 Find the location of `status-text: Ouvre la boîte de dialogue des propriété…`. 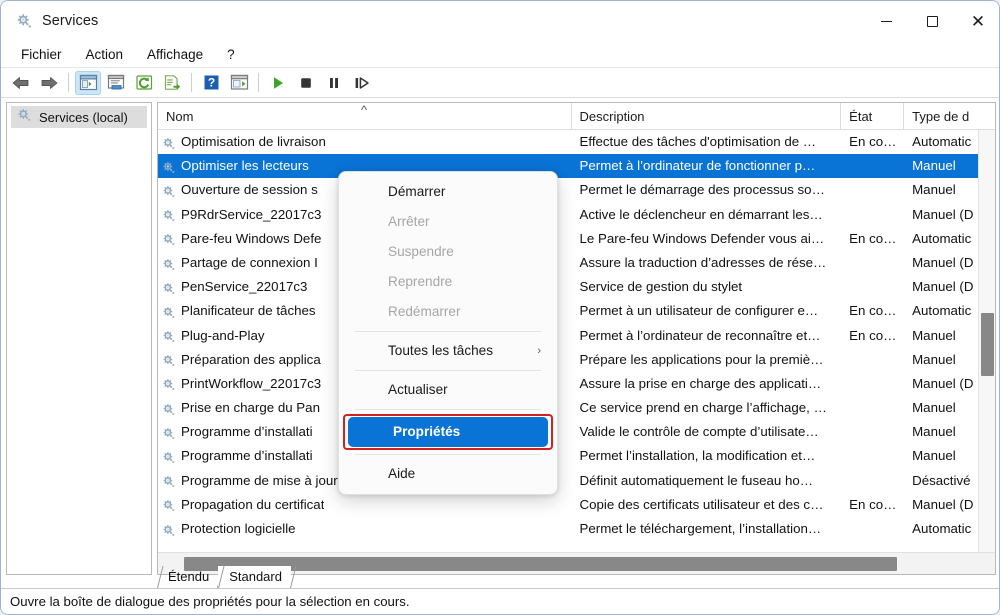

status-text: Ouvre la boîte de dialogue des propriété… is located at coordinates (210, 601).